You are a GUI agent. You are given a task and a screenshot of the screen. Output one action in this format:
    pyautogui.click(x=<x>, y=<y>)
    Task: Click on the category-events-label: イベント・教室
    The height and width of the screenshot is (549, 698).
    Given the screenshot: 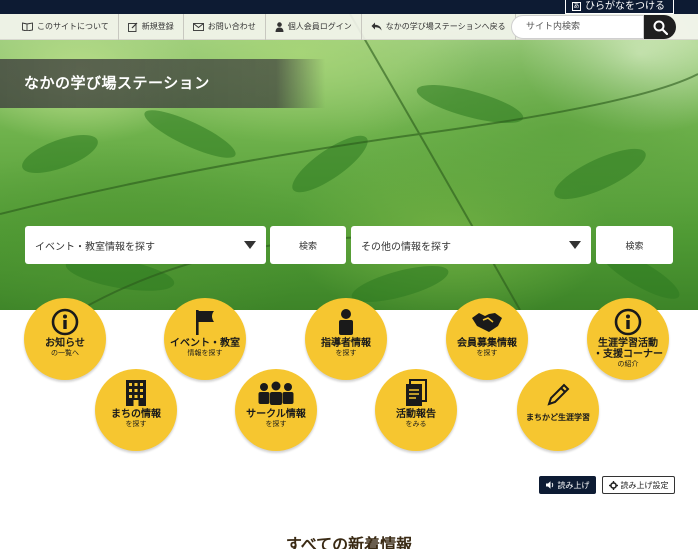 What is the action you would take?
    pyautogui.click(x=205, y=343)
    